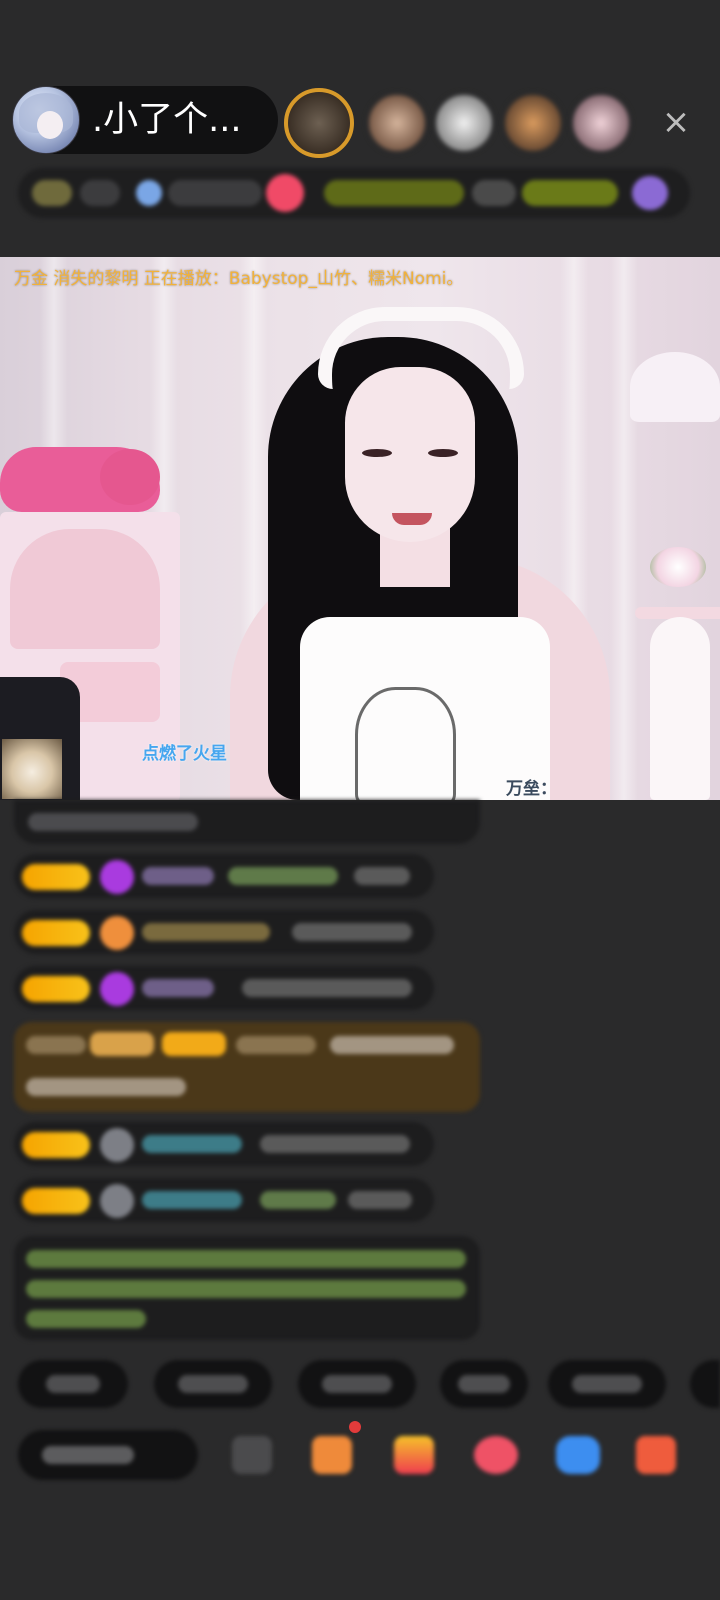  I want to click on chat-system-notice, so click(247, 1288).